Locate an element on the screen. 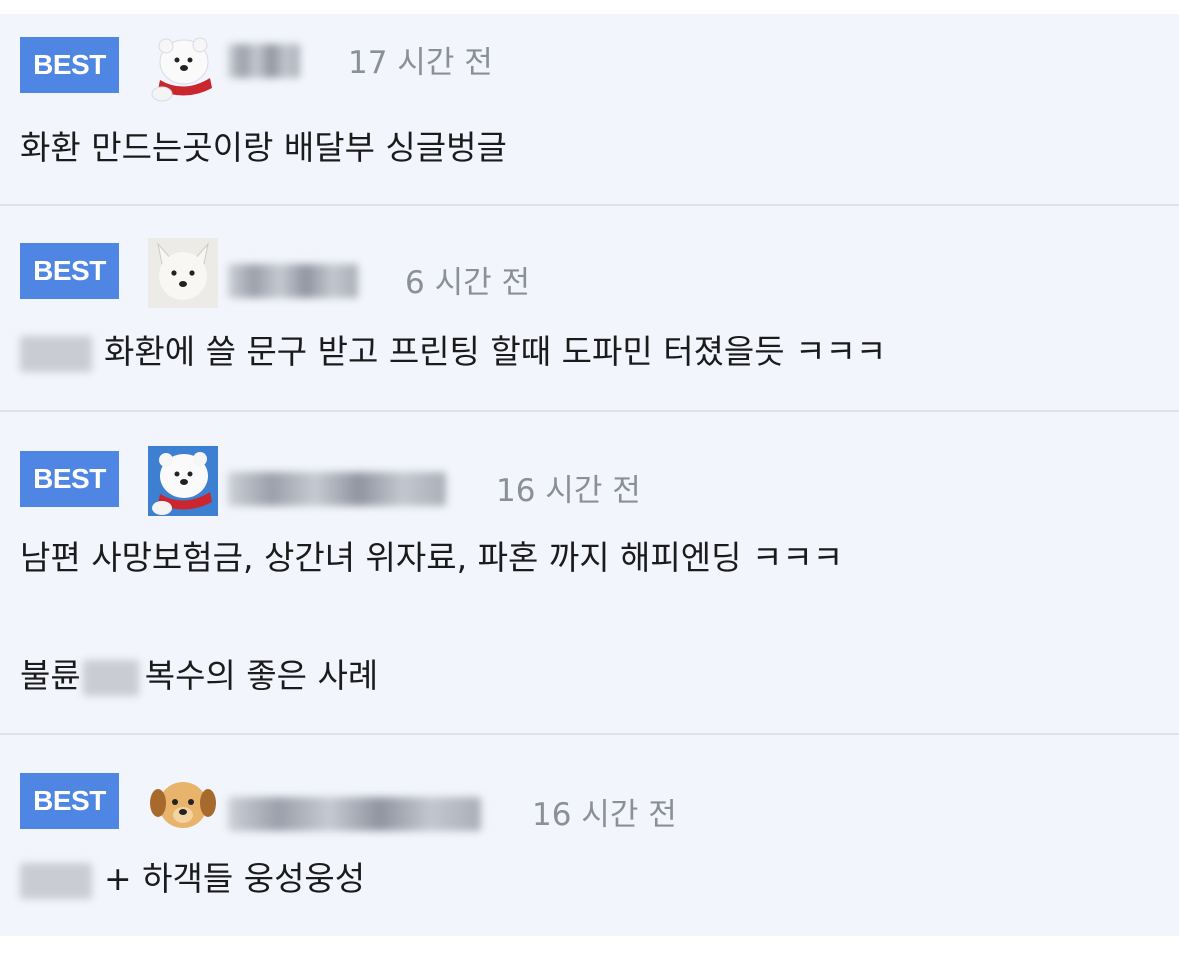 The height and width of the screenshot is (961, 1179). comment-text-content: + 하객들 웅성웅성 is located at coordinates (235, 878).